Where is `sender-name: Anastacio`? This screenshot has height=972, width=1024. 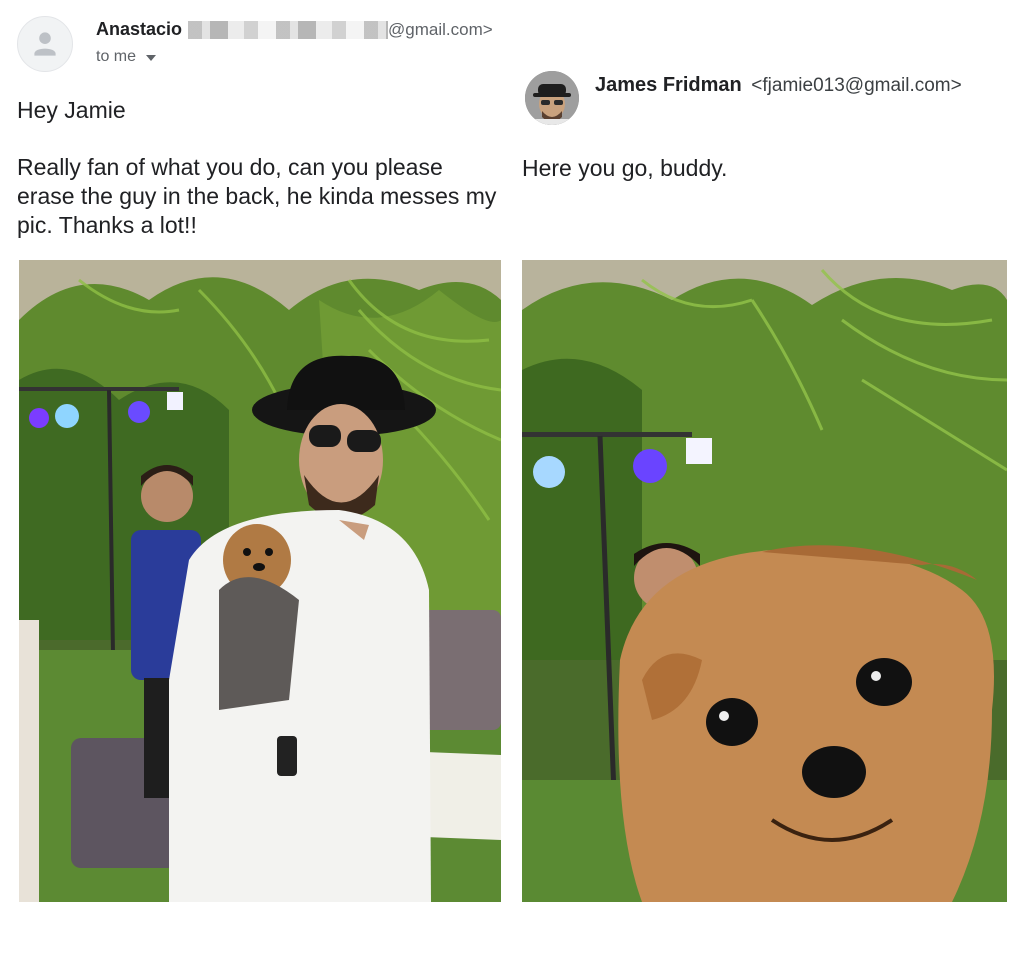 sender-name: Anastacio is located at coordinates (139, 29).